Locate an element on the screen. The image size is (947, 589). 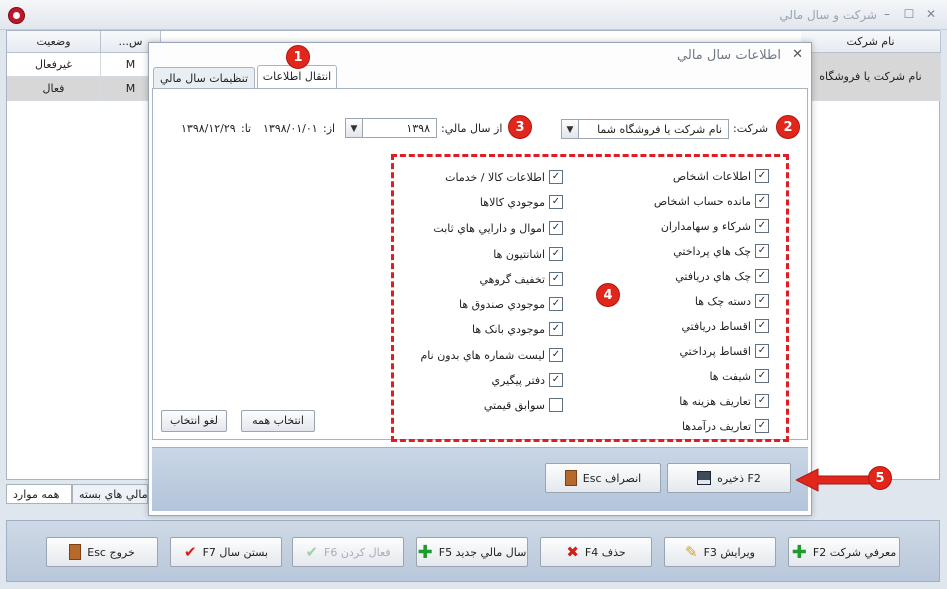
to-date-label: تا: is located at coordinates (246, 128).